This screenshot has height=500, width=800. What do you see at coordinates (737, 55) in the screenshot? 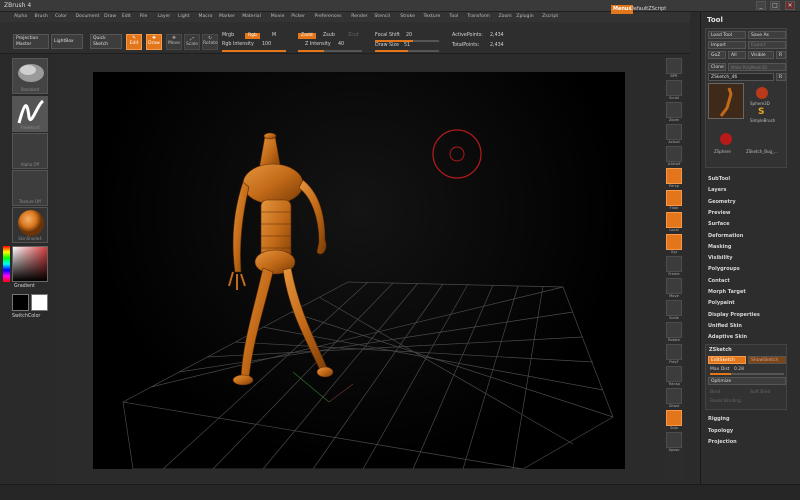
I see `goz-all-button: All` at bounding box center [737, 55].